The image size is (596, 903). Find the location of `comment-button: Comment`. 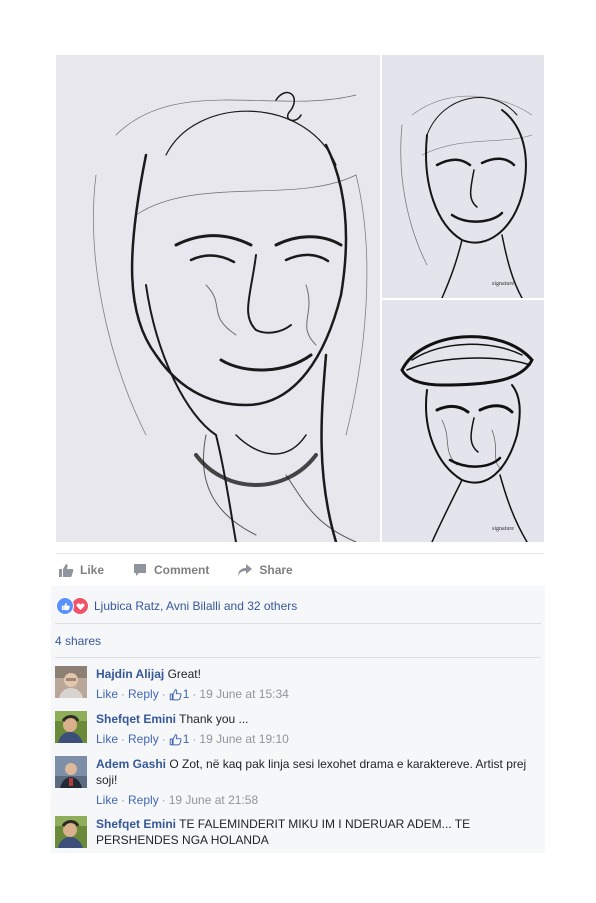

comment-button: Comment is located at coordinates (170, 570).